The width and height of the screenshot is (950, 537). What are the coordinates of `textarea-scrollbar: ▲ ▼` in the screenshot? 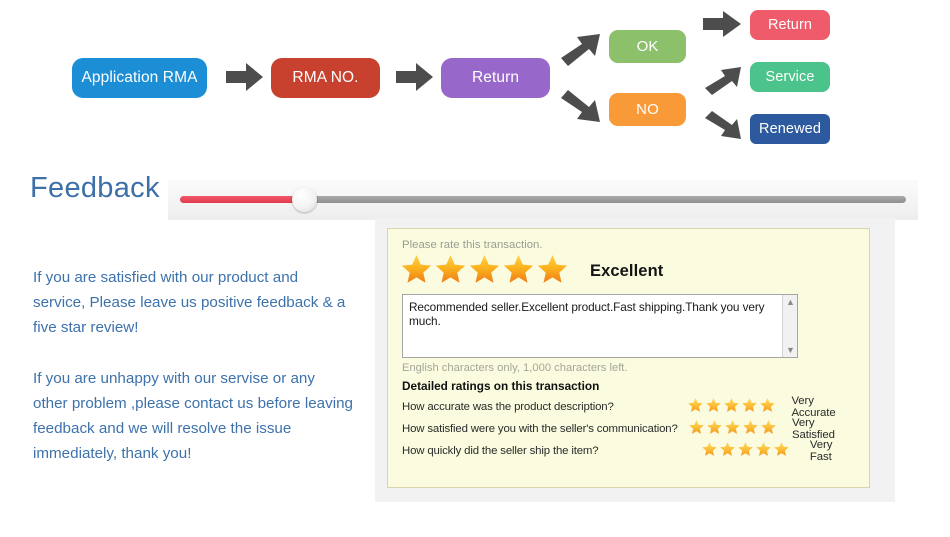 It's located at (789, 326).